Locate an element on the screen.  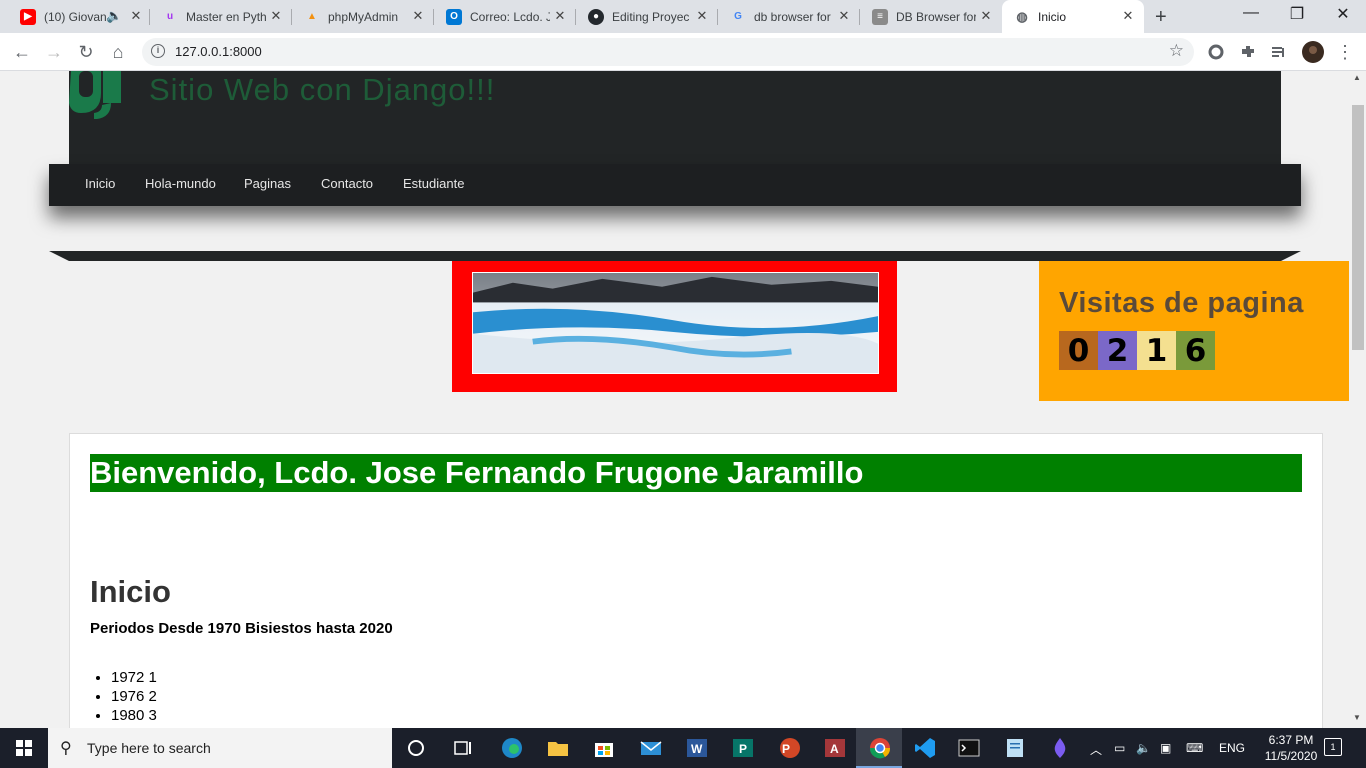
tab-label: db browser for is located at coordinates (792, 17).